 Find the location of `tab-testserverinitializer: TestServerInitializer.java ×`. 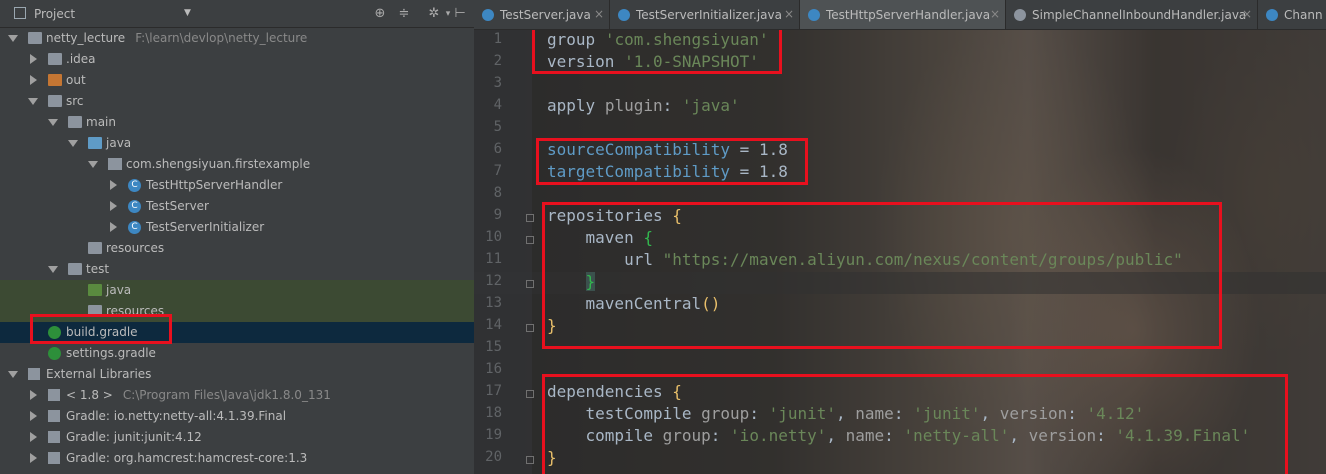

tab-testserverinitializer: TestServerInitializer.java × is located at coordinates (705, 14).